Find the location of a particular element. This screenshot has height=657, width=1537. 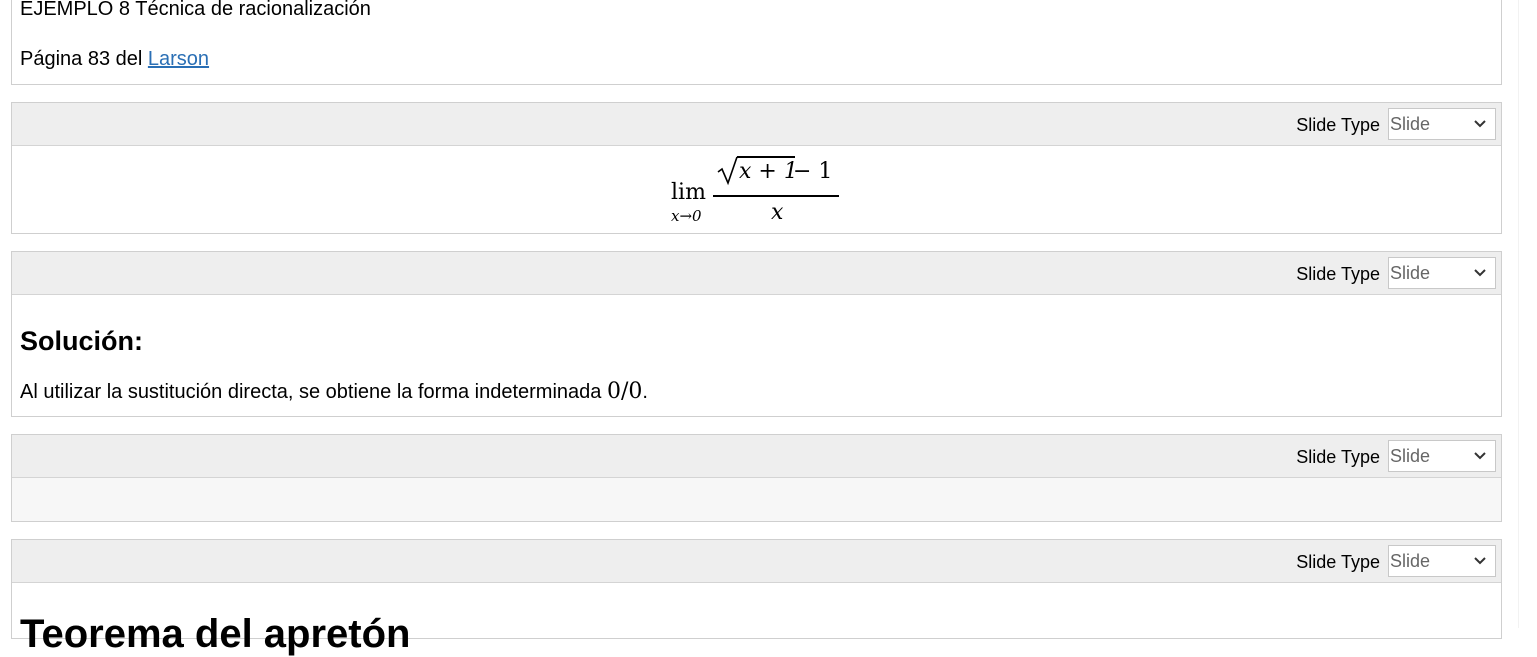

solution-text-period: . is located at coordinates (645, 392).